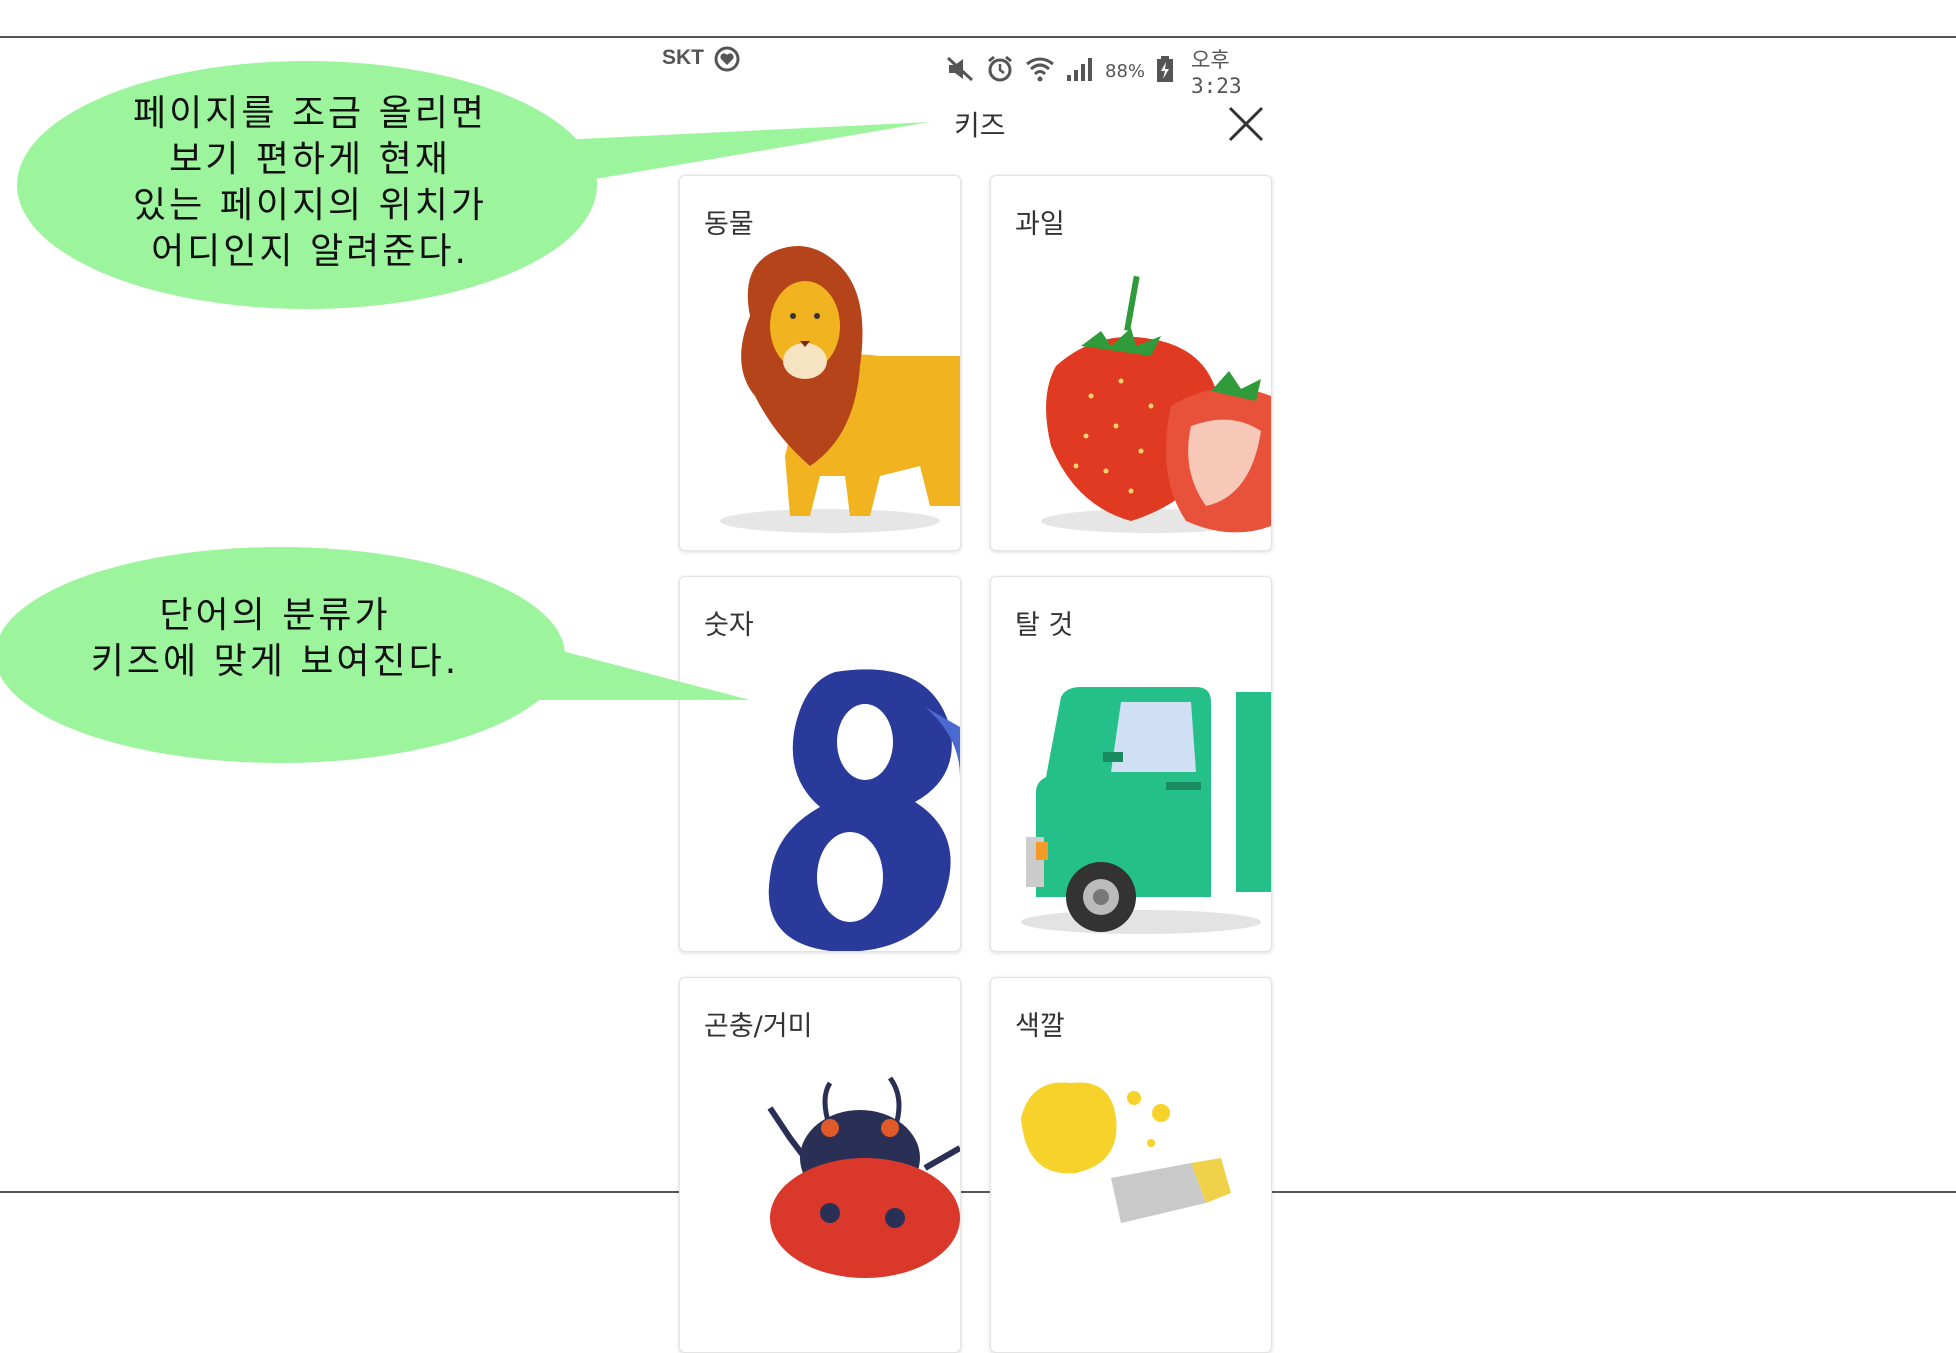 The height and width of the screenshot is (1353, 1956). I want to click on annotation-text-bottom: 단어의 분류가 키즈에 맞게 보여진다., so click(275, 638).